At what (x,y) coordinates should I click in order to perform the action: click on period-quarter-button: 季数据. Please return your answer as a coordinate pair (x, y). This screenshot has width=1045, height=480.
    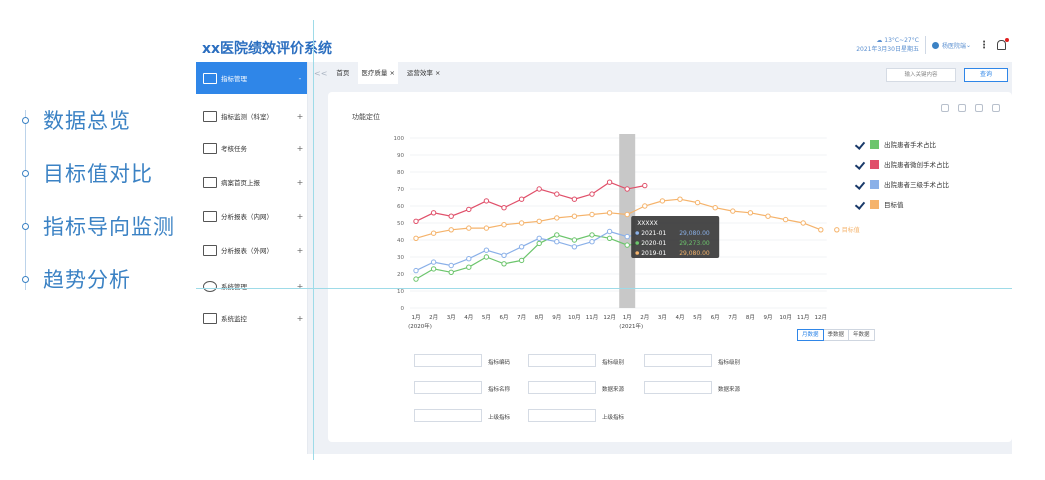
    Looking at the image, I should click on (836, 335).